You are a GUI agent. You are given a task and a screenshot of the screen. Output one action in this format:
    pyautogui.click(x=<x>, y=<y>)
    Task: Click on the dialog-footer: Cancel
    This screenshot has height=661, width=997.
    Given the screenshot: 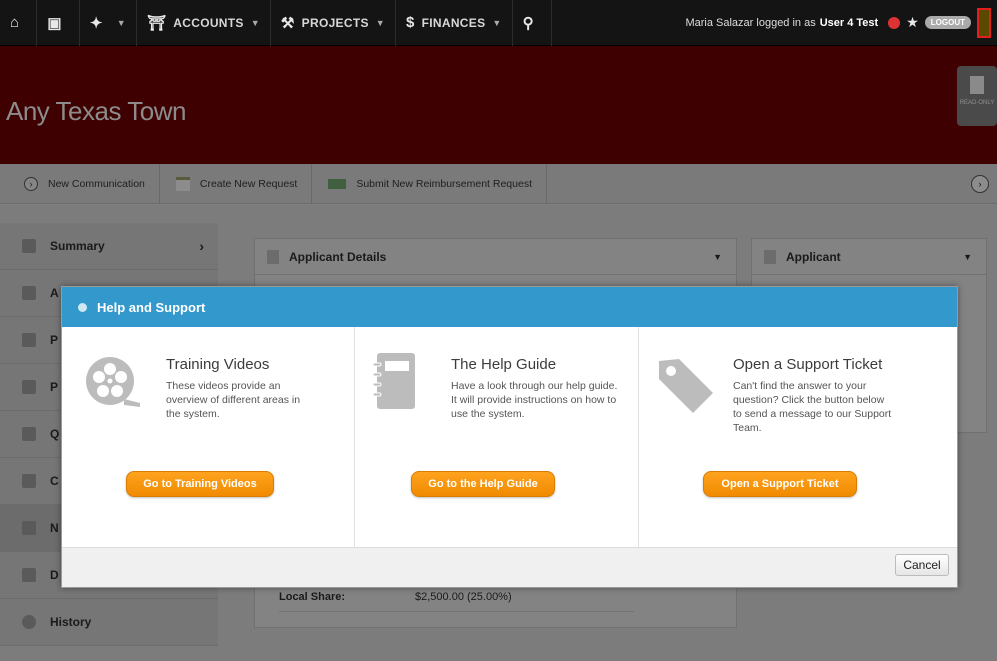 What is the action you would take?
    pyautogui.click(x=509, y=567)
    